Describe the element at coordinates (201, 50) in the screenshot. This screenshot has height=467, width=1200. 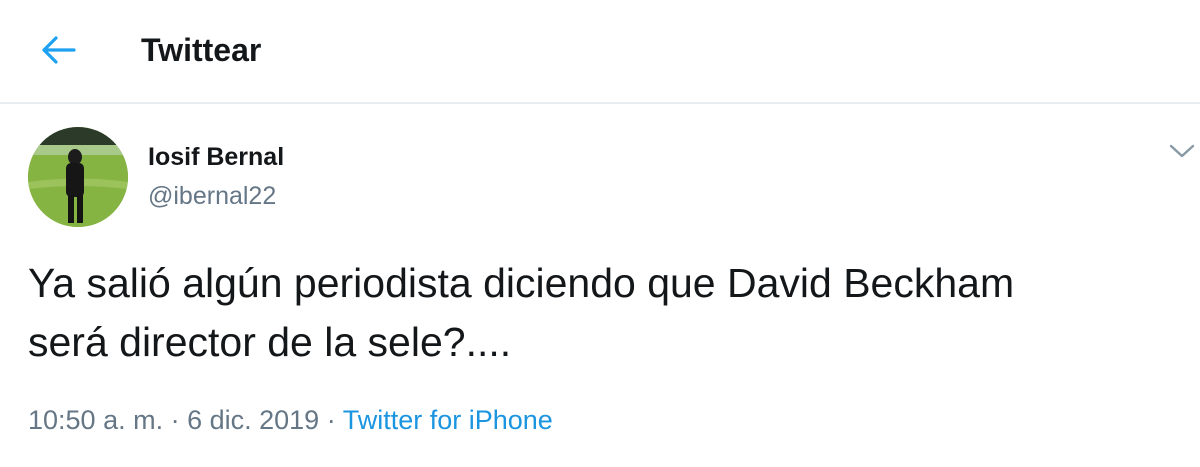
I see `page-title: Twittear` at that location.